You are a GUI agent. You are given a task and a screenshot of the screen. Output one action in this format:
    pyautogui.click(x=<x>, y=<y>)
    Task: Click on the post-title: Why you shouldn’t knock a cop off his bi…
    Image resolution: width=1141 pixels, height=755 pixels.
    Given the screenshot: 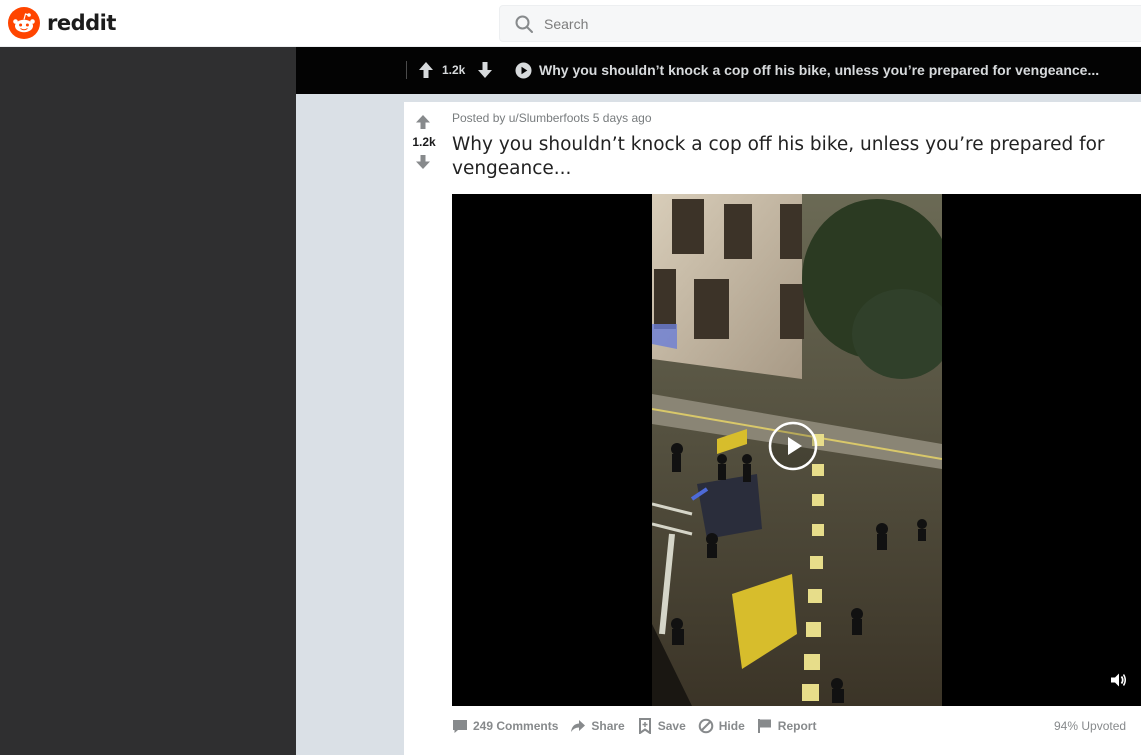 What is the action you would take?
    pyautogui.click(x=778, y=156)
    